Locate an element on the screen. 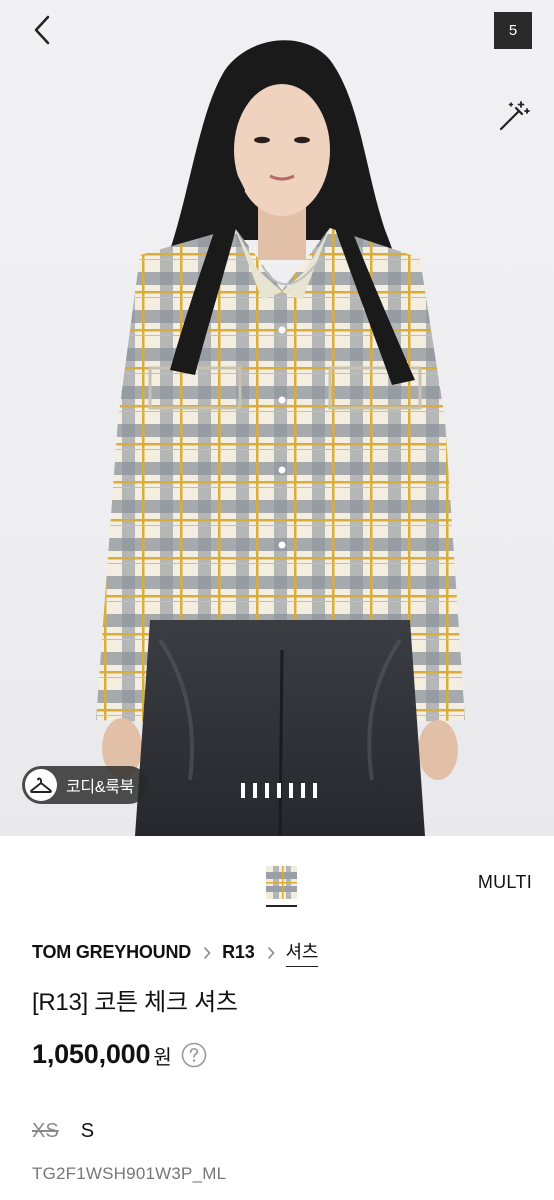 The image size is (554, 1200). product-title: [R13] 코튼 체크 셔츠 is located at coordinates (135, 1002).